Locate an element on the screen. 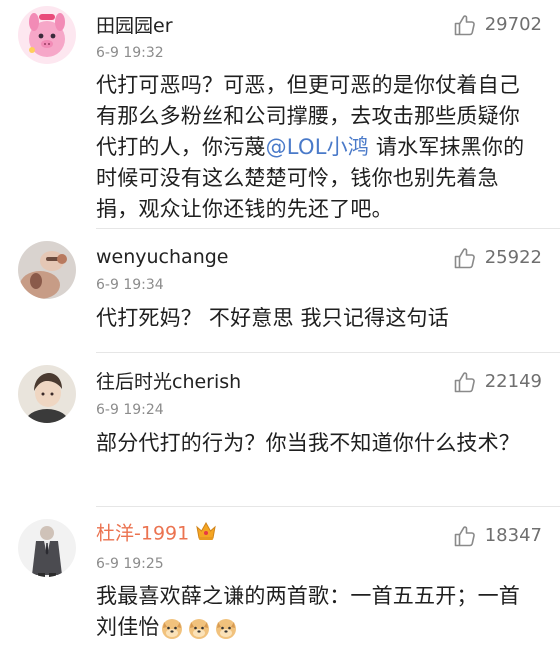 The image size is (560, 661). comment-username: wenyuchange is located at coordinates (162, 257).